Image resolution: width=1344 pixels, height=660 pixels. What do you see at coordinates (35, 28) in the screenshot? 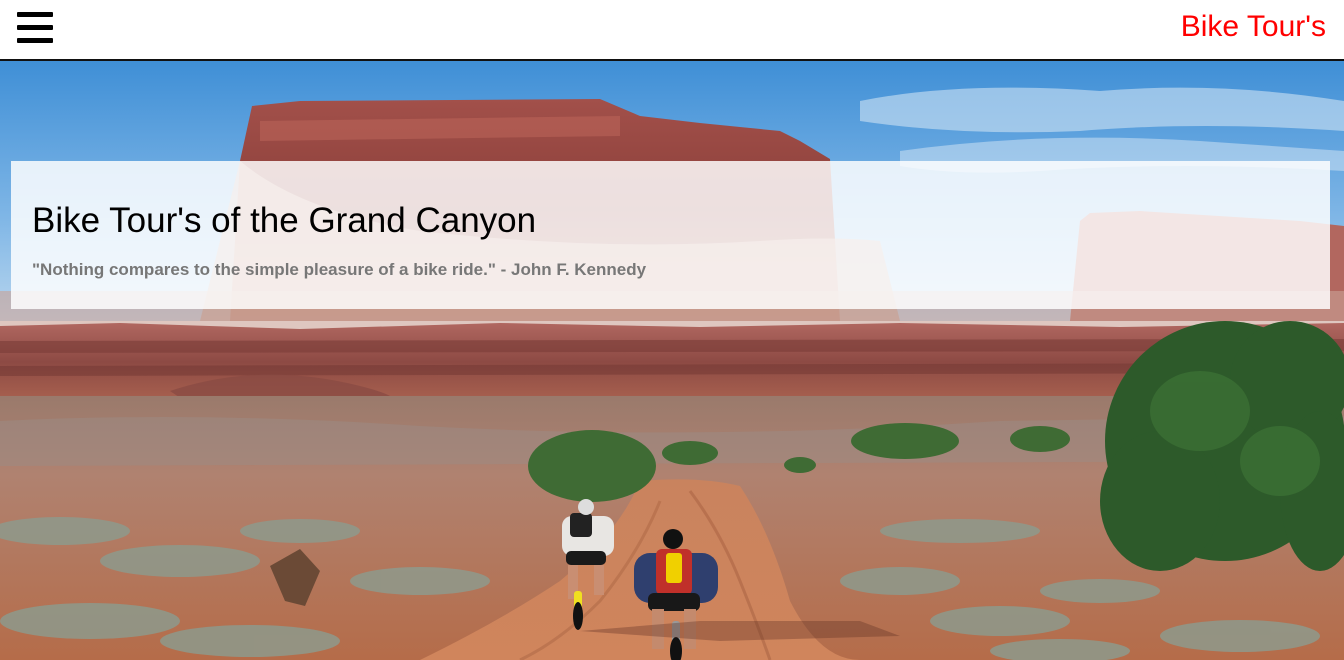
I see `hamburger-menu-icon` at bounding box center [35, 28].